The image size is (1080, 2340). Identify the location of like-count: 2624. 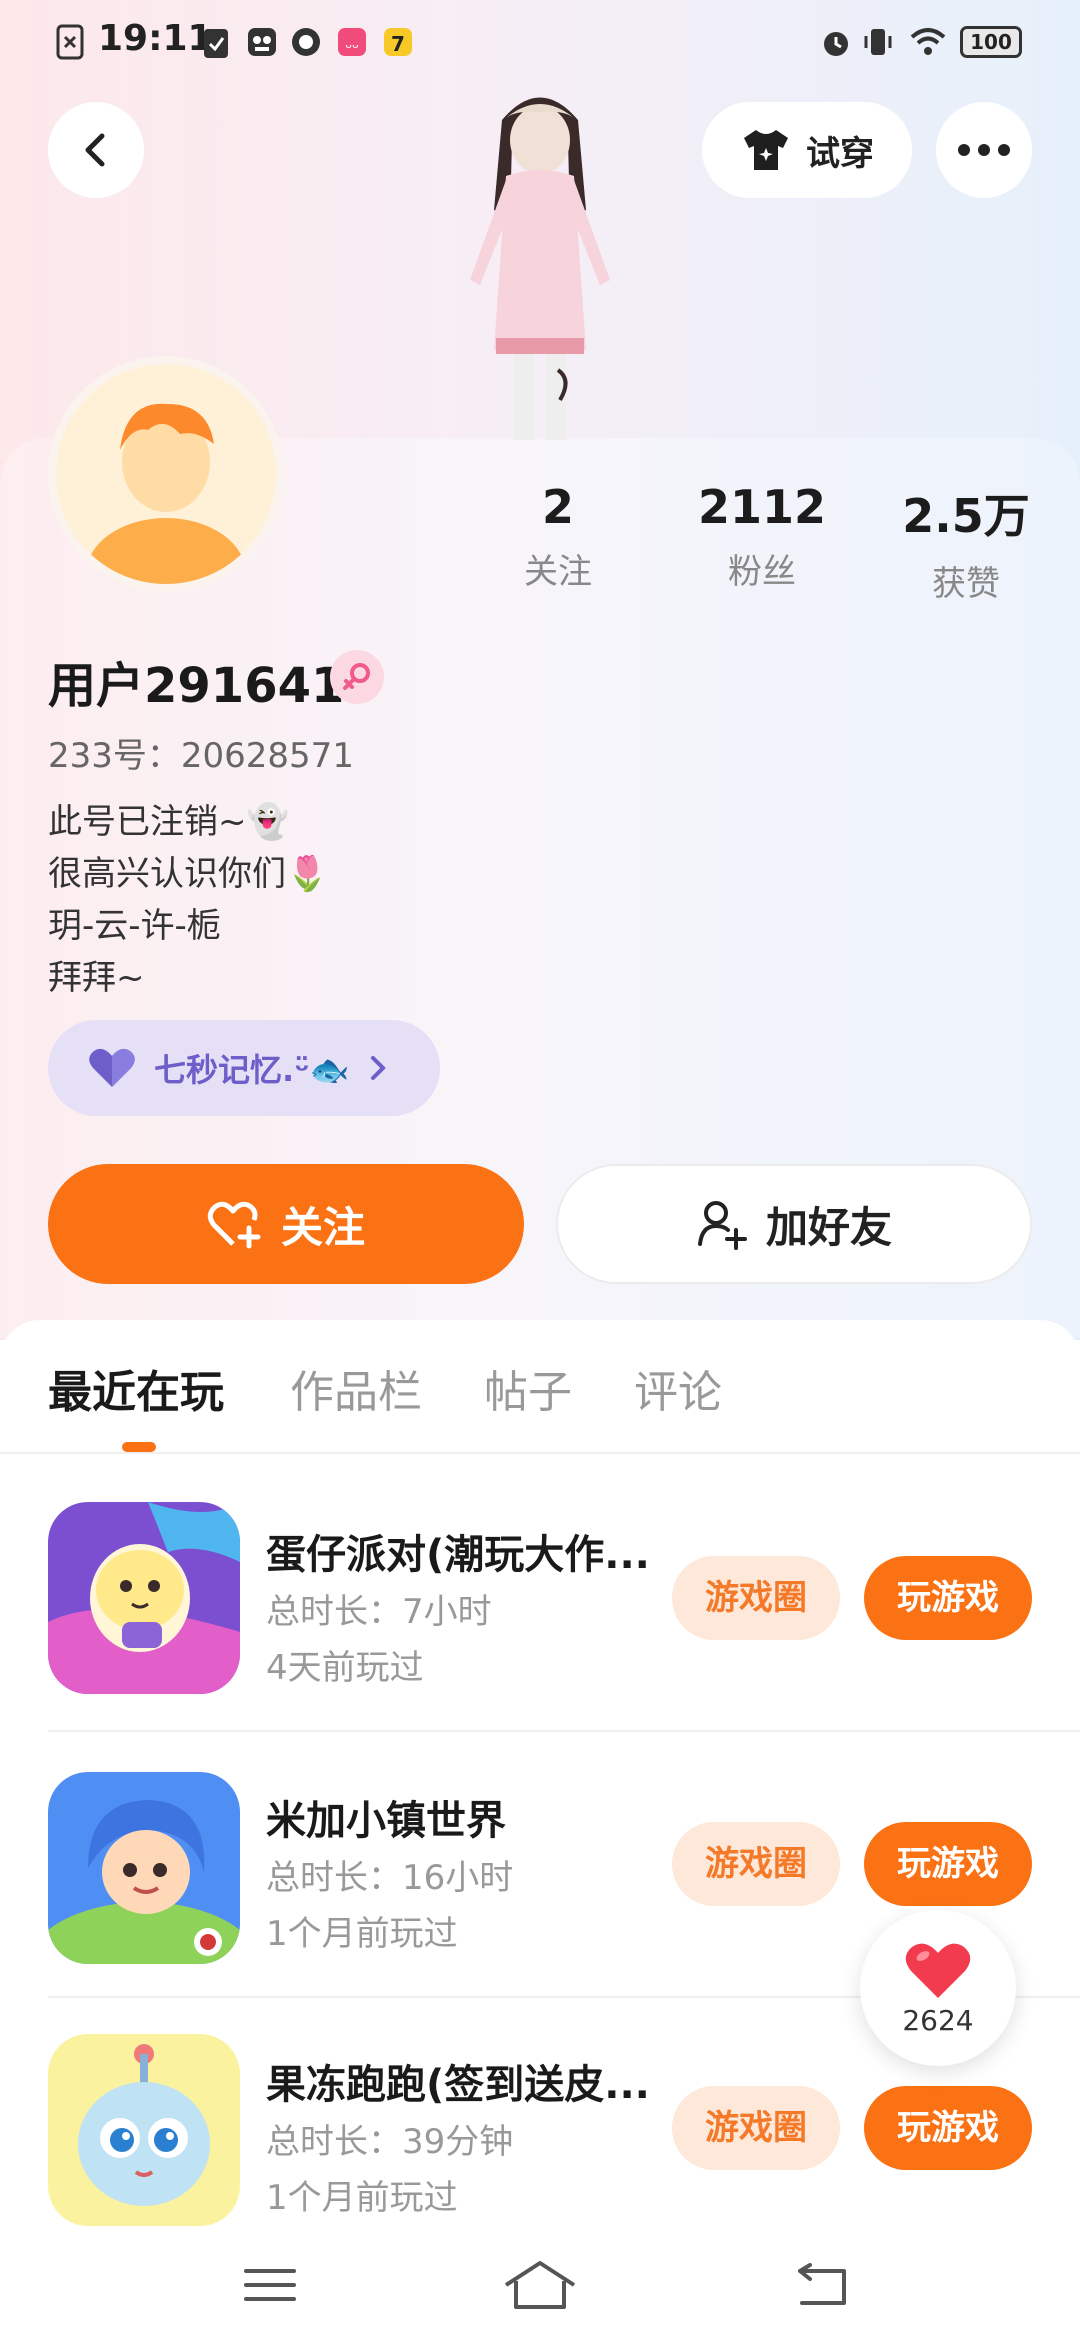
(938, 2020).